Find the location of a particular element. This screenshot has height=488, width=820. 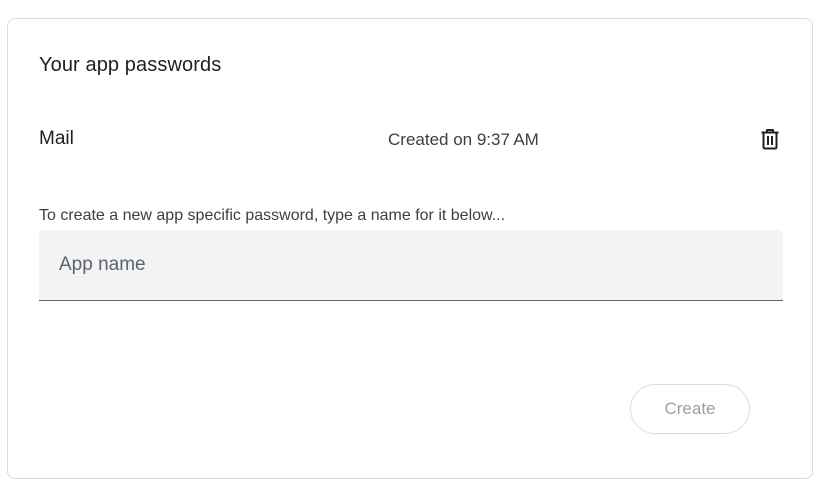

app-name-field is located at coordinates (411, 265).